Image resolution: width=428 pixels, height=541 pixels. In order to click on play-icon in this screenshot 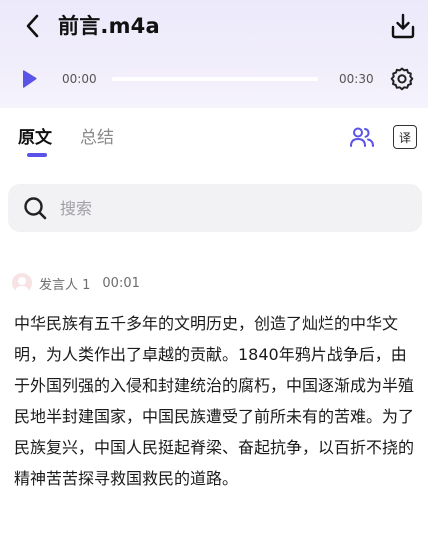, I will do `click(30, 79)`.